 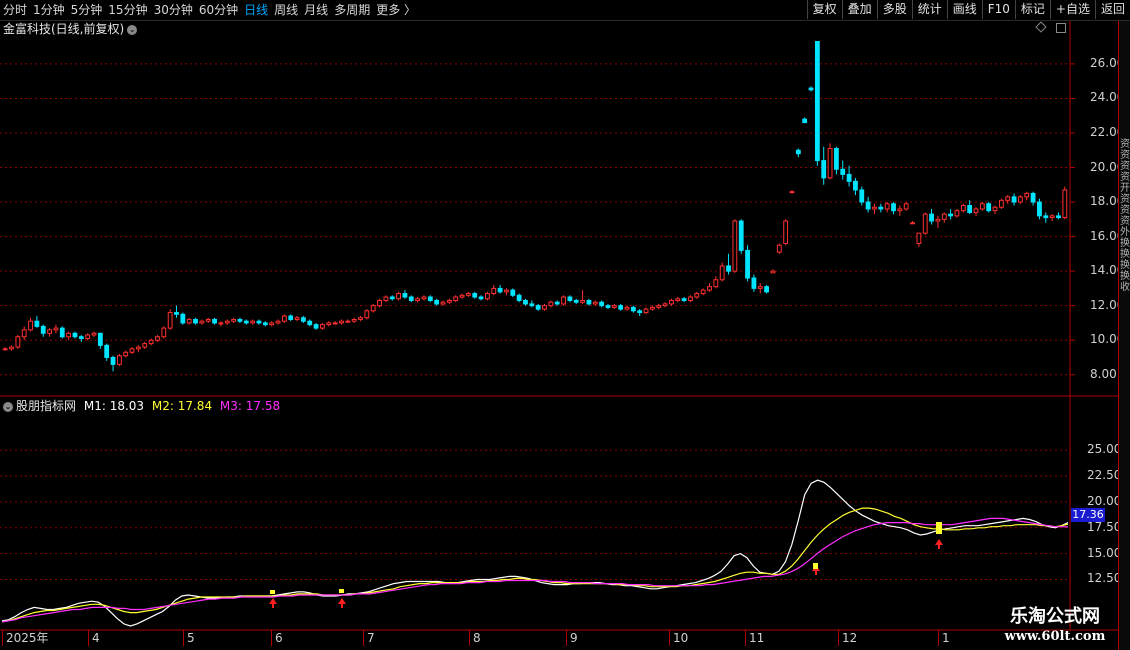 I want to click on indicator-tick-label: 12.50, so click(x=1104, y=578).